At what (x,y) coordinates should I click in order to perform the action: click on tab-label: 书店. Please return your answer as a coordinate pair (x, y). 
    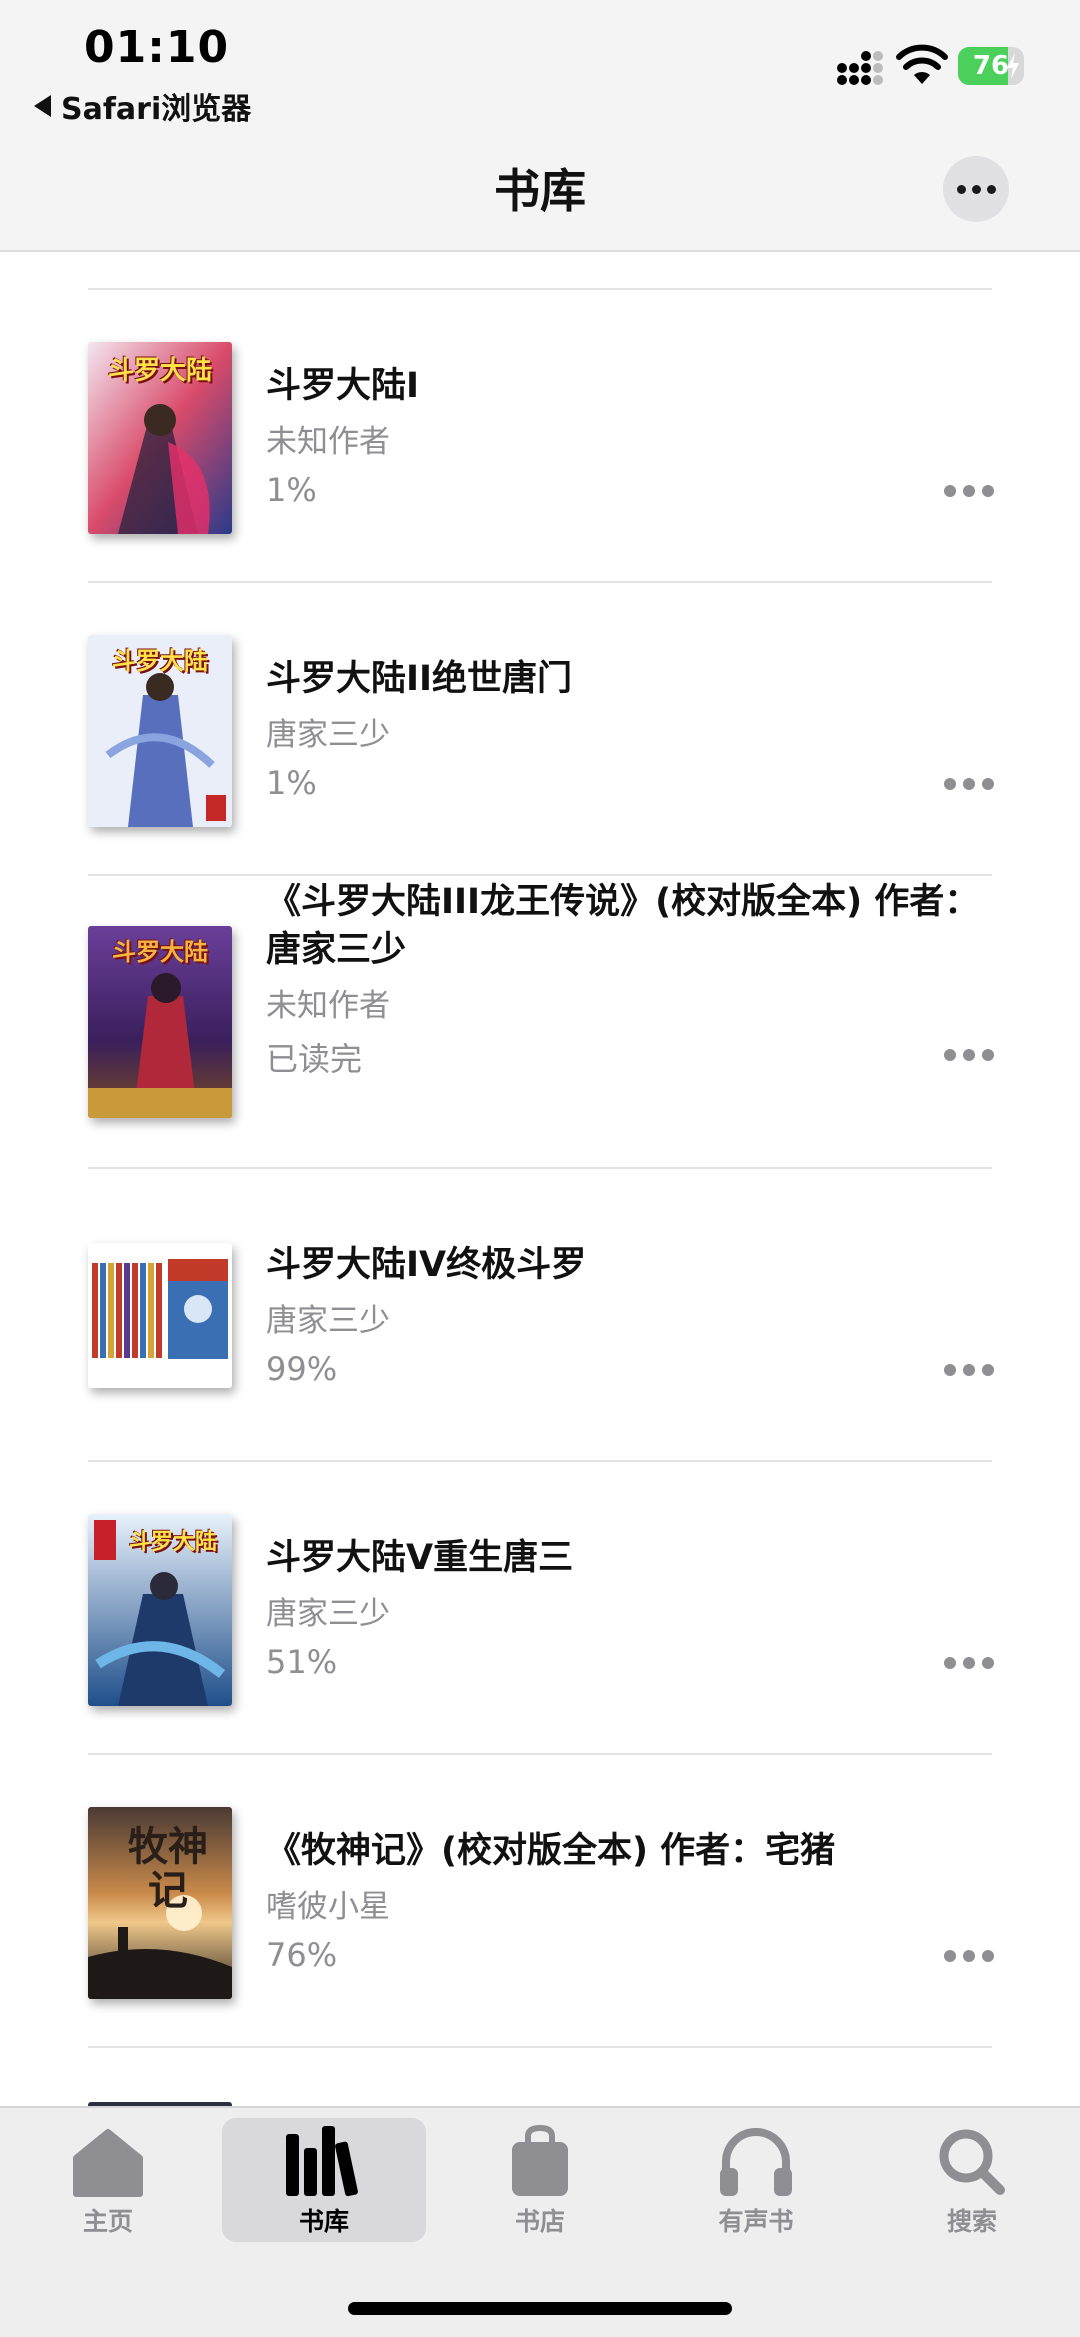
    Looking at the image, I should click on (539, 2221).